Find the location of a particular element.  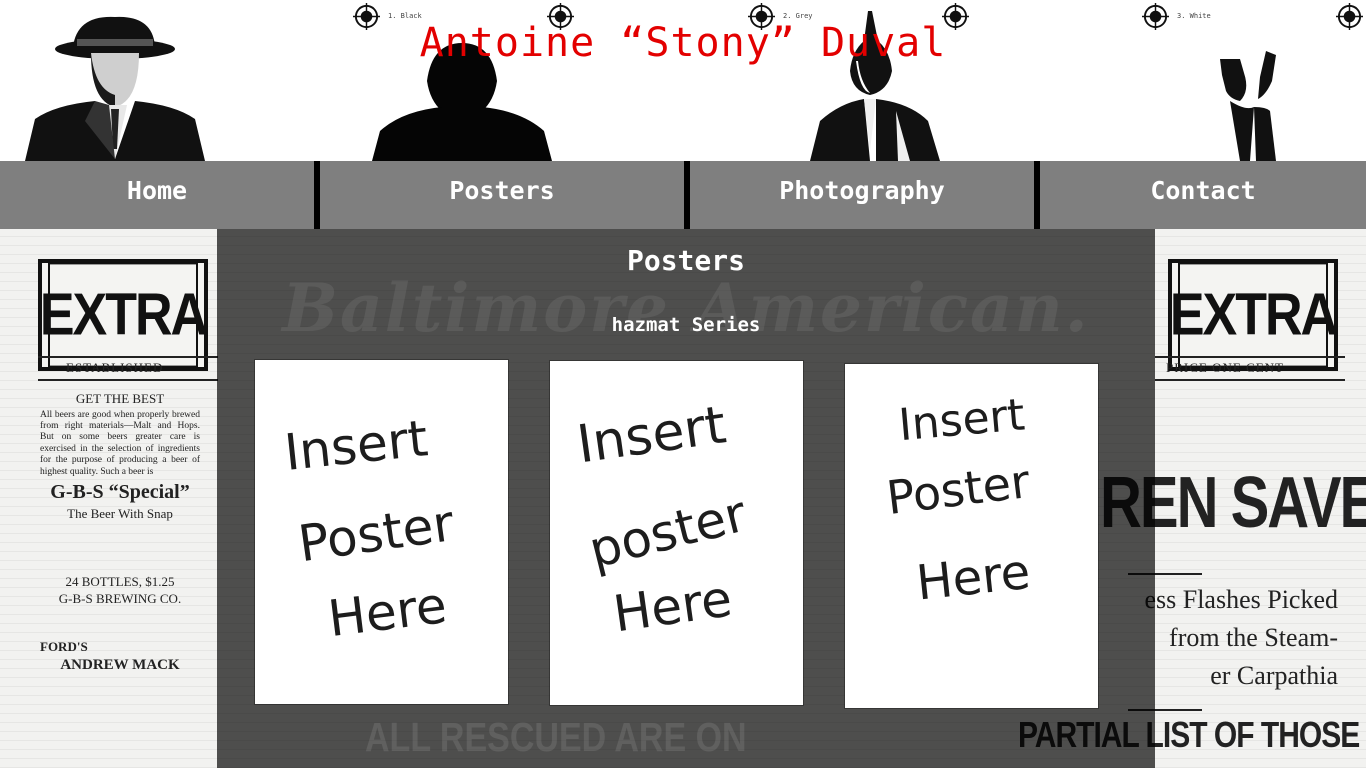

ad-heading: GET THE BEST is located at coordinates (120, 398).